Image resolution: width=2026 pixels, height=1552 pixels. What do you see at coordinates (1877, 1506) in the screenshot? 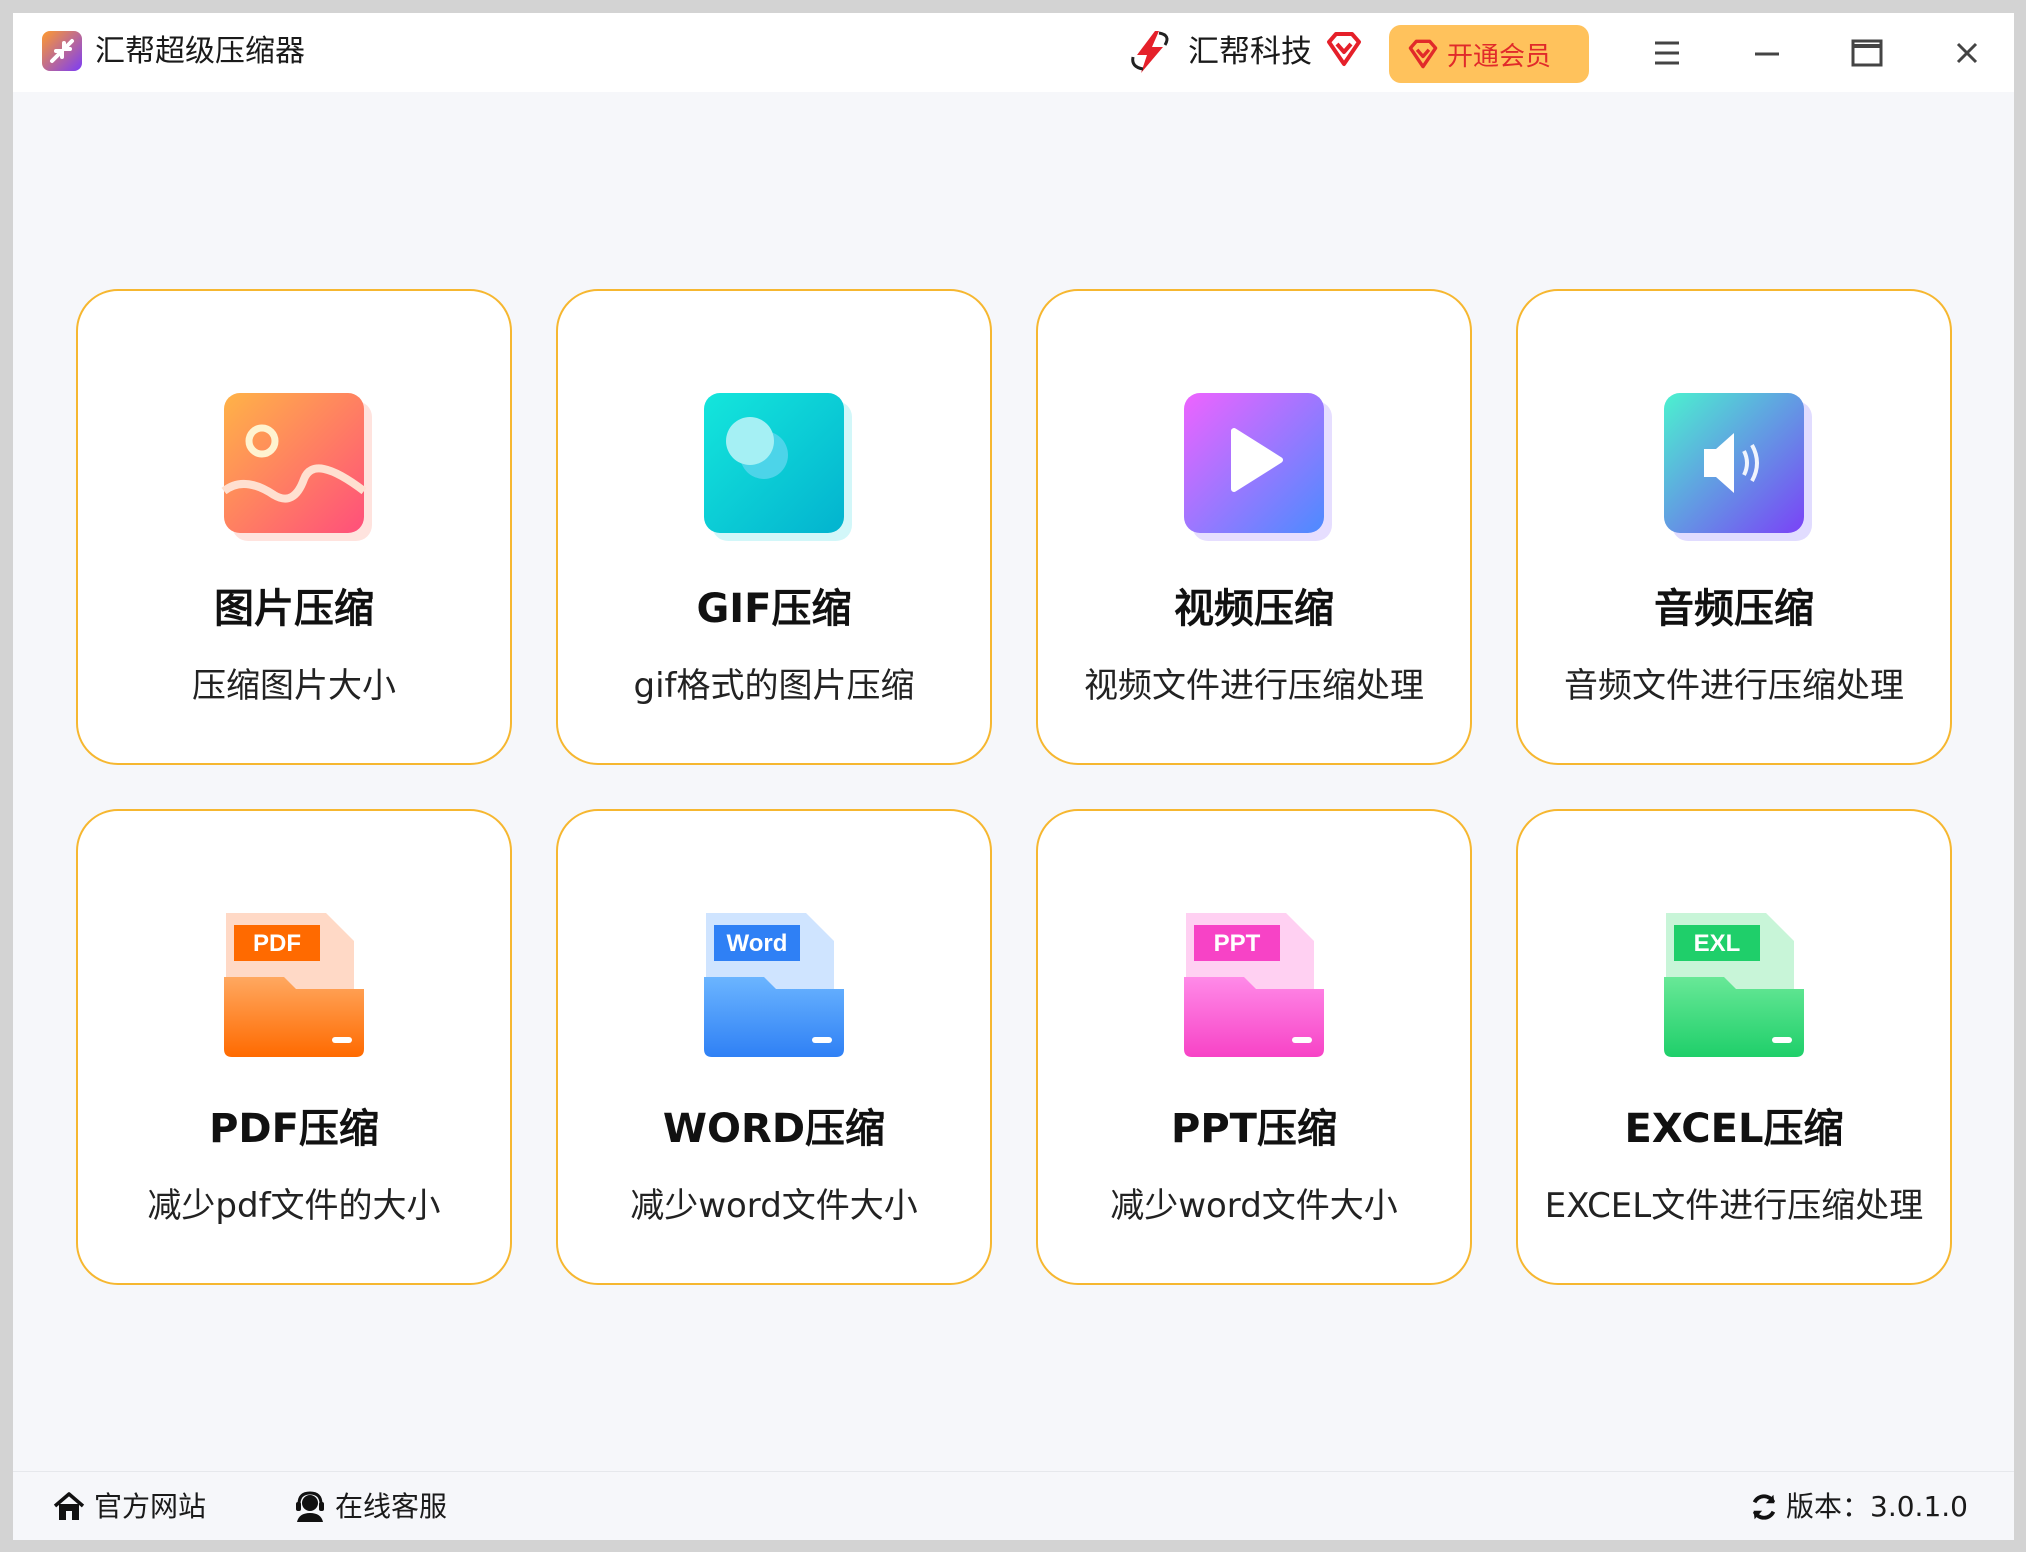
I see `version-label: 版本：3.0.1.0` at bounding box center [1877, 1506].